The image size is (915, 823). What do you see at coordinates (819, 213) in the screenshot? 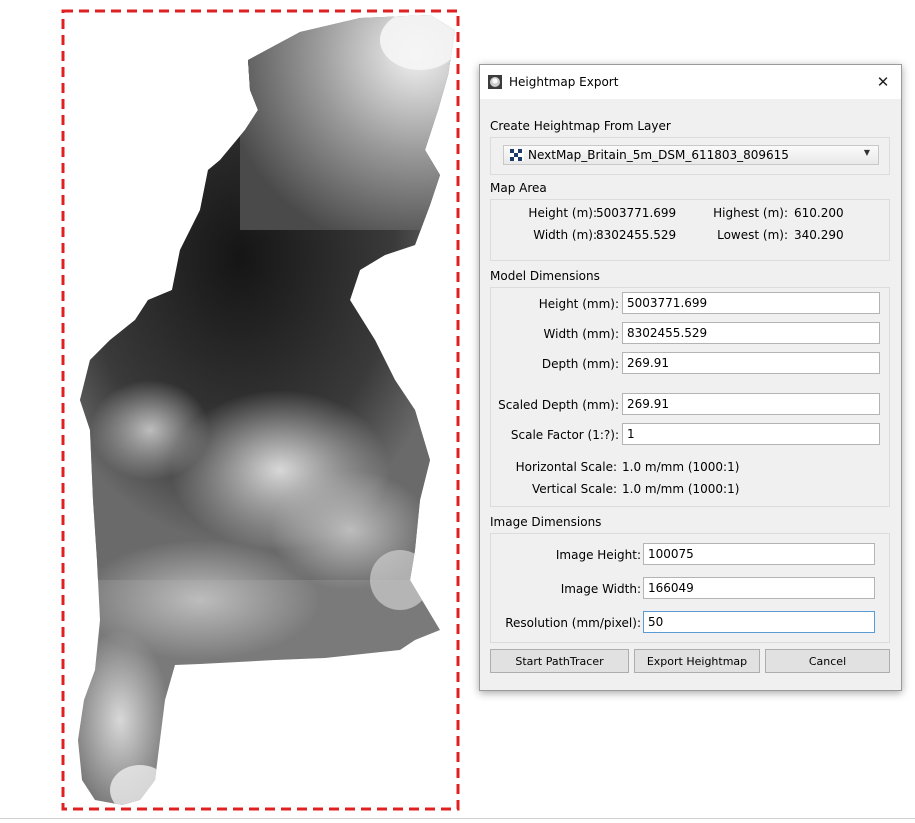
I see `highest-value: 610.200` at bounding box center [819, 213].